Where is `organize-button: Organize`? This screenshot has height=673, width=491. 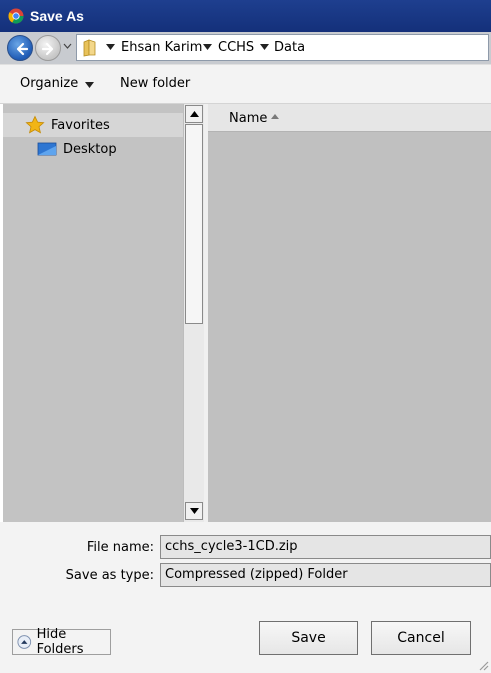 organize-button: Organize is located at coordinates (49, 83).